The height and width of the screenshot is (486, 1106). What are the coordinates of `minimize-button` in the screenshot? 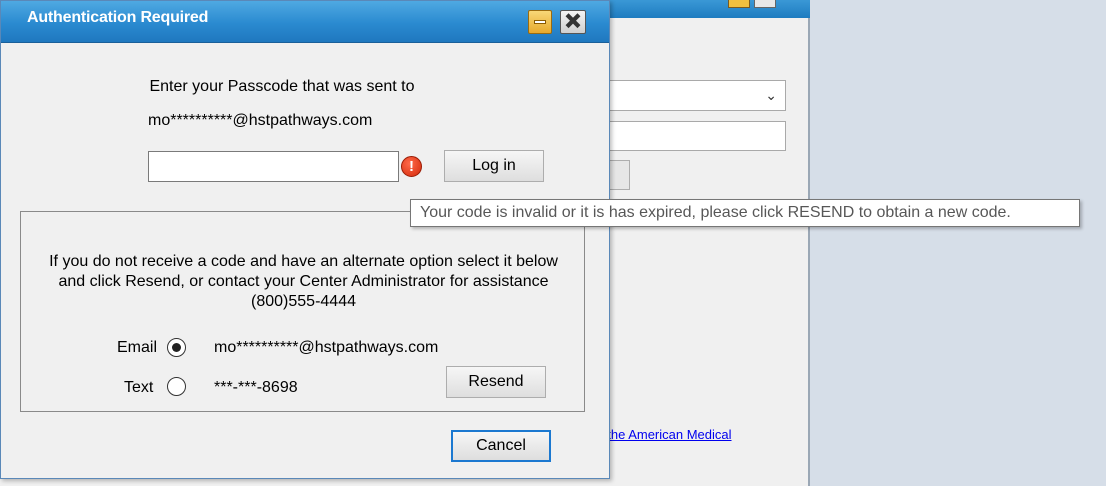 It's located at (540, 22).